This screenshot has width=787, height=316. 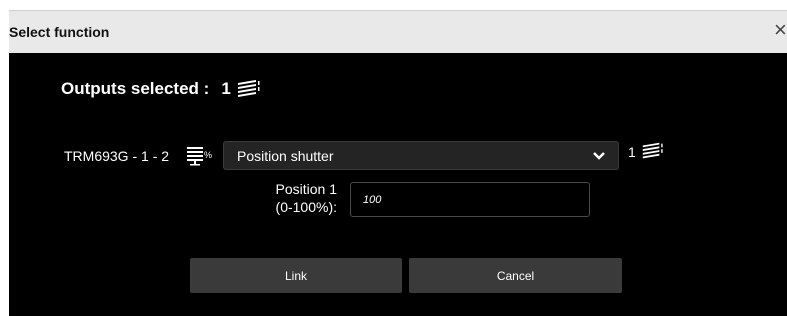 What do you see at coordinates (306, 189) in the screenshot?
I see `position-label-line1: Position 1` at bounding box center [306, 189].